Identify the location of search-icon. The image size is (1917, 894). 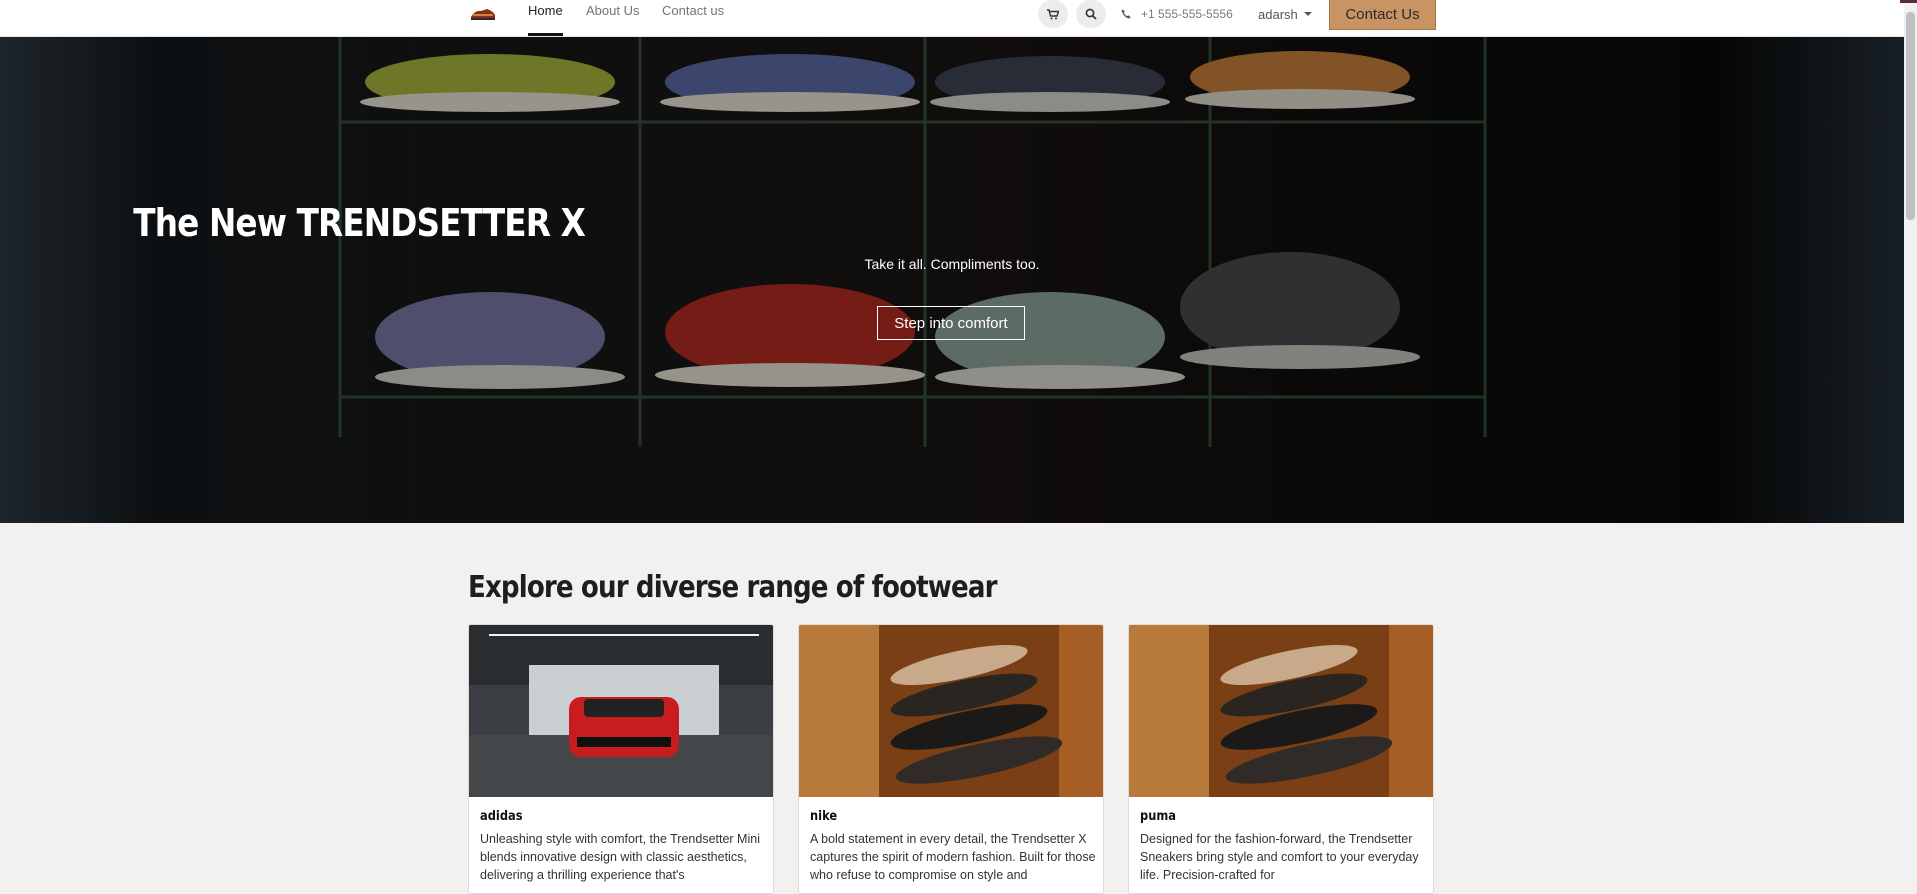
(1091, 14).